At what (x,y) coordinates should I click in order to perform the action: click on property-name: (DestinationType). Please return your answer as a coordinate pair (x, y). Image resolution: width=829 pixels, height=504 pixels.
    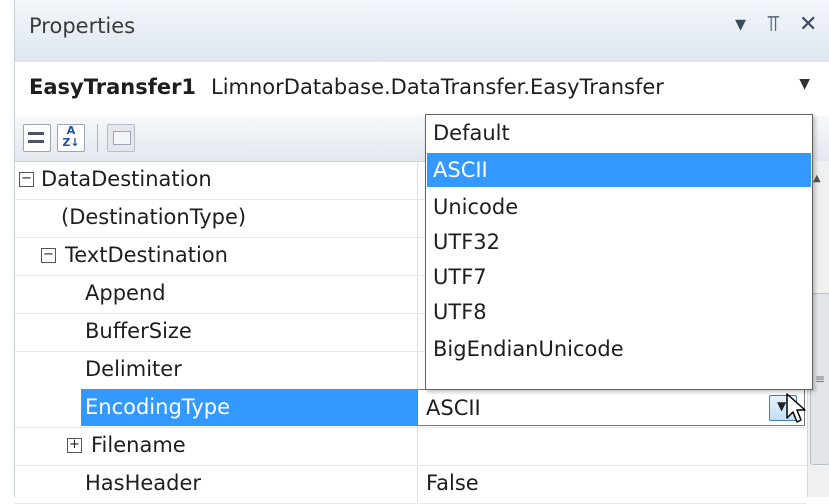
    Looking at the image, I should click on (154, 217).